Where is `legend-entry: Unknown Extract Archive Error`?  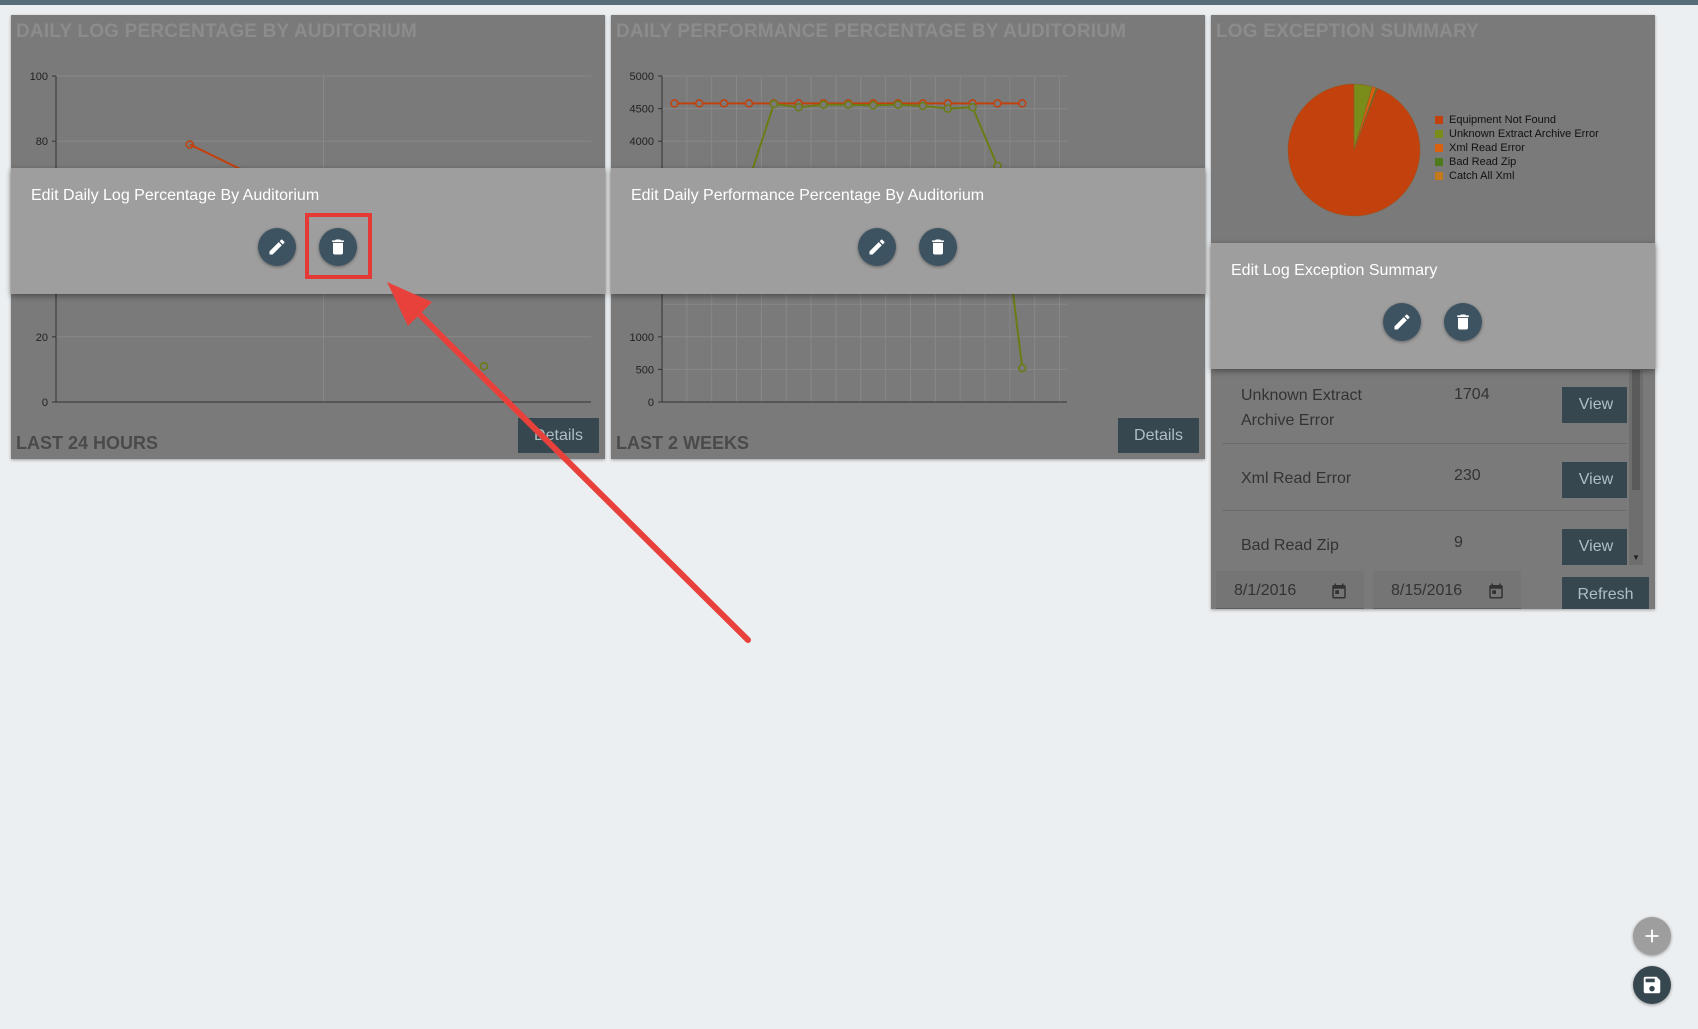
legend-entry: Unknown Extract Archive Error is located at coordinates (1517, 134).